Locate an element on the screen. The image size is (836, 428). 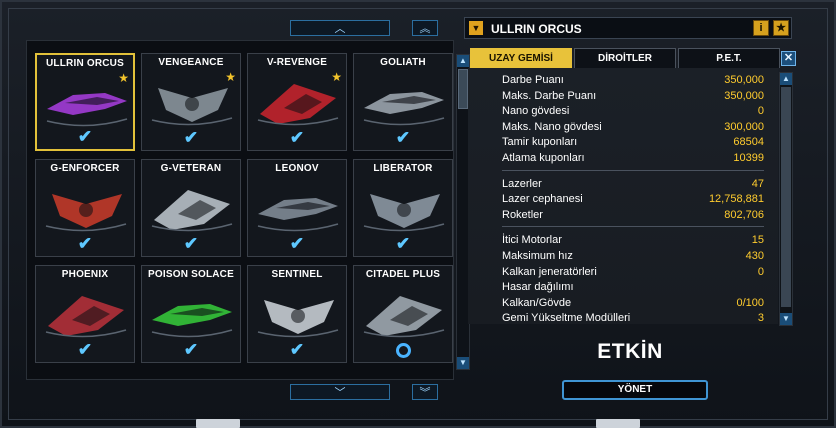
stat-row: Gemi Yükseltme Modülleri 3 is located at coordinates (621, 318).